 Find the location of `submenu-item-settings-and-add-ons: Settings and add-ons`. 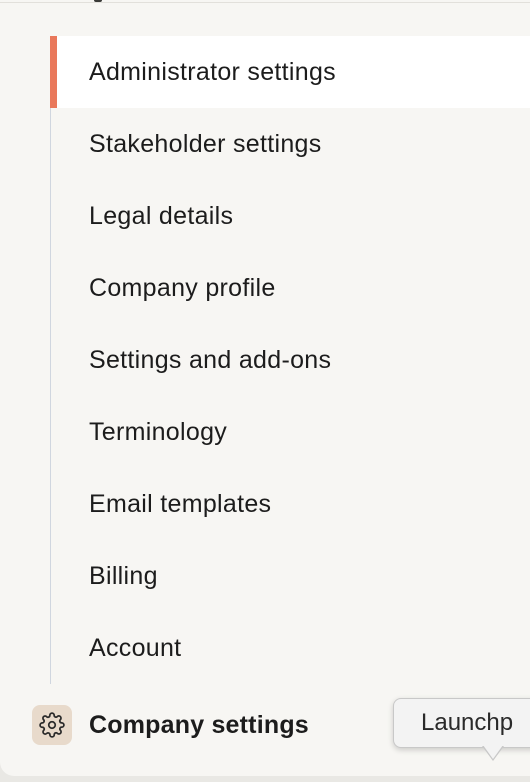

submenu-item-settings-and-add-ons: Settings and add-ons is located at coordinates (290, 360).